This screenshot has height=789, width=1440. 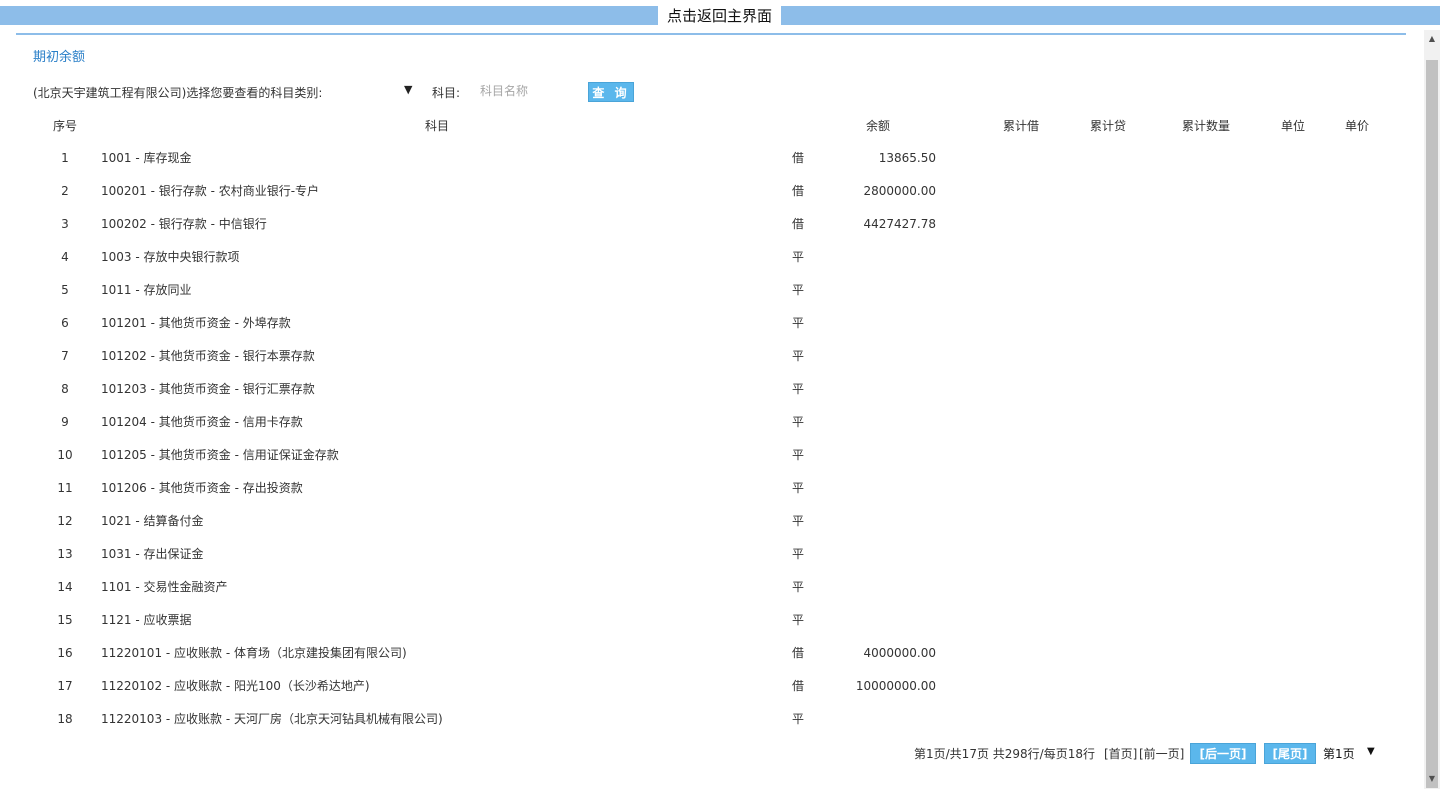 I want to click on table-row: 18 11220103 - 应收账款 - 天河厂房（北京天河钻具机械有限公司) 平, so click(x=710, y=727).